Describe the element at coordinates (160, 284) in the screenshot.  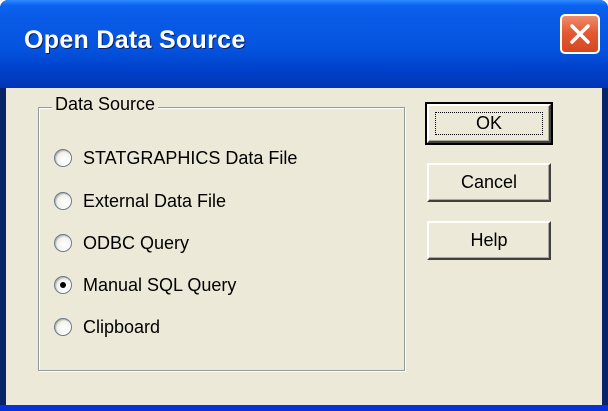
I see `radio-label: Manual SQL Query` at that location.